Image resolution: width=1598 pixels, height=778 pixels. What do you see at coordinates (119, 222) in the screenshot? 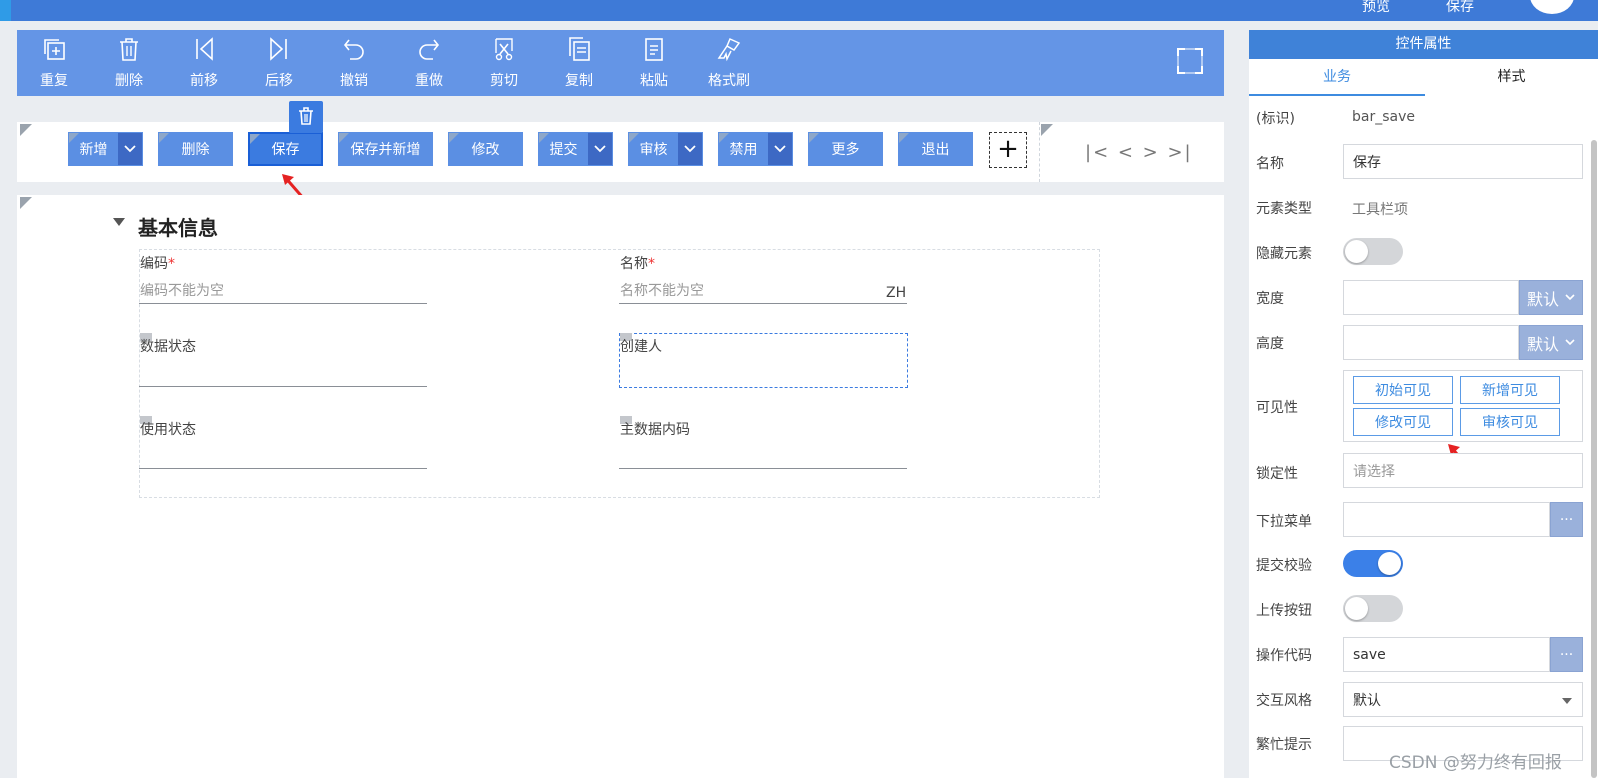
I see `collapse-triangle-icon` at bounding box center [119, 222].